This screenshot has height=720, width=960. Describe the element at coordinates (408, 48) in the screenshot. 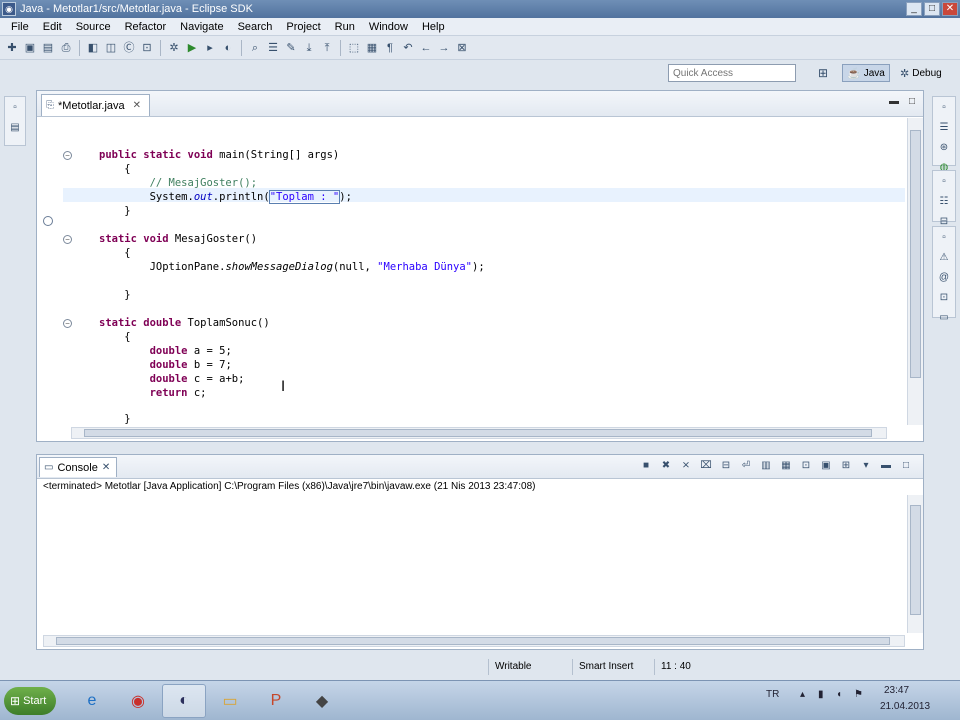

I see `last-edit-icon: ↶` at that location.